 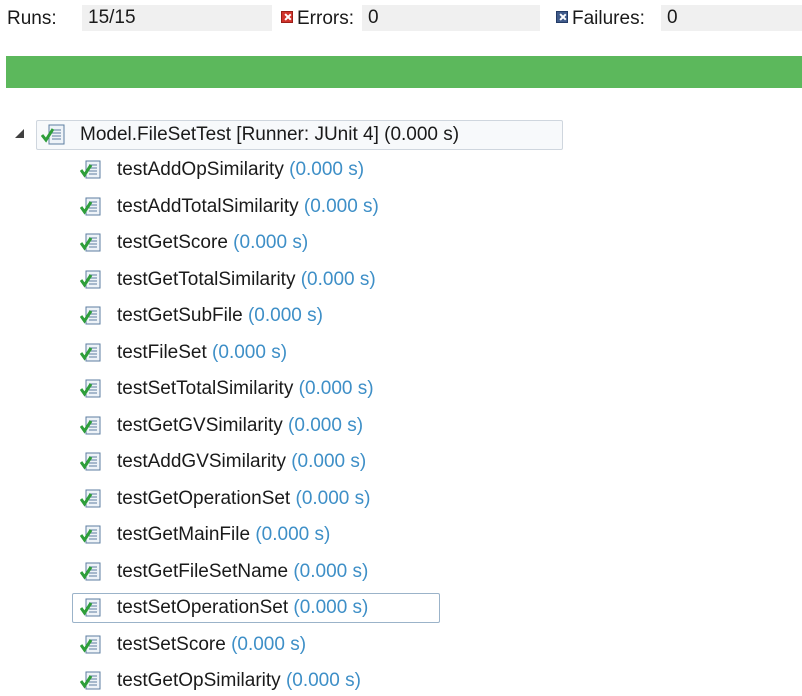 I want to click on test-name: testSetTotalSimilarity, so click(x=205, y=388).